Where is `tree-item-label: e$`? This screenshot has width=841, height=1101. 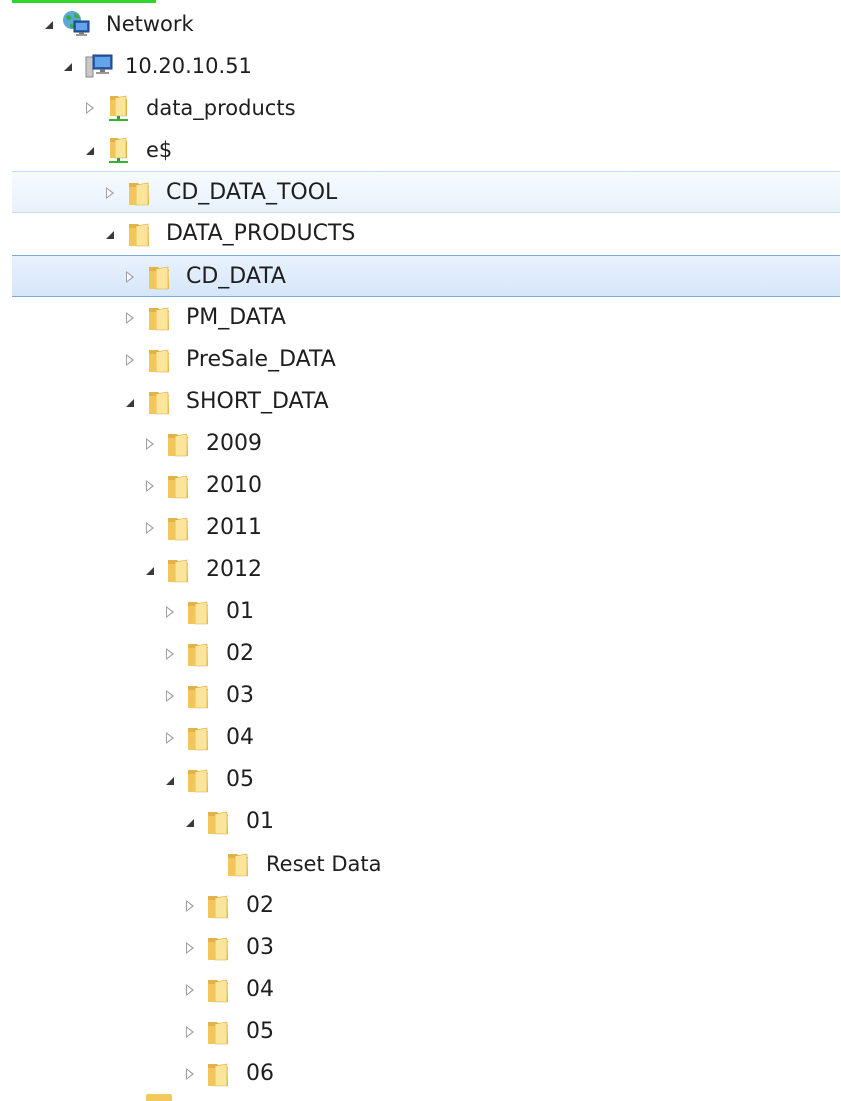 tree-item-label: e$ is located at coordinates (159, 150).